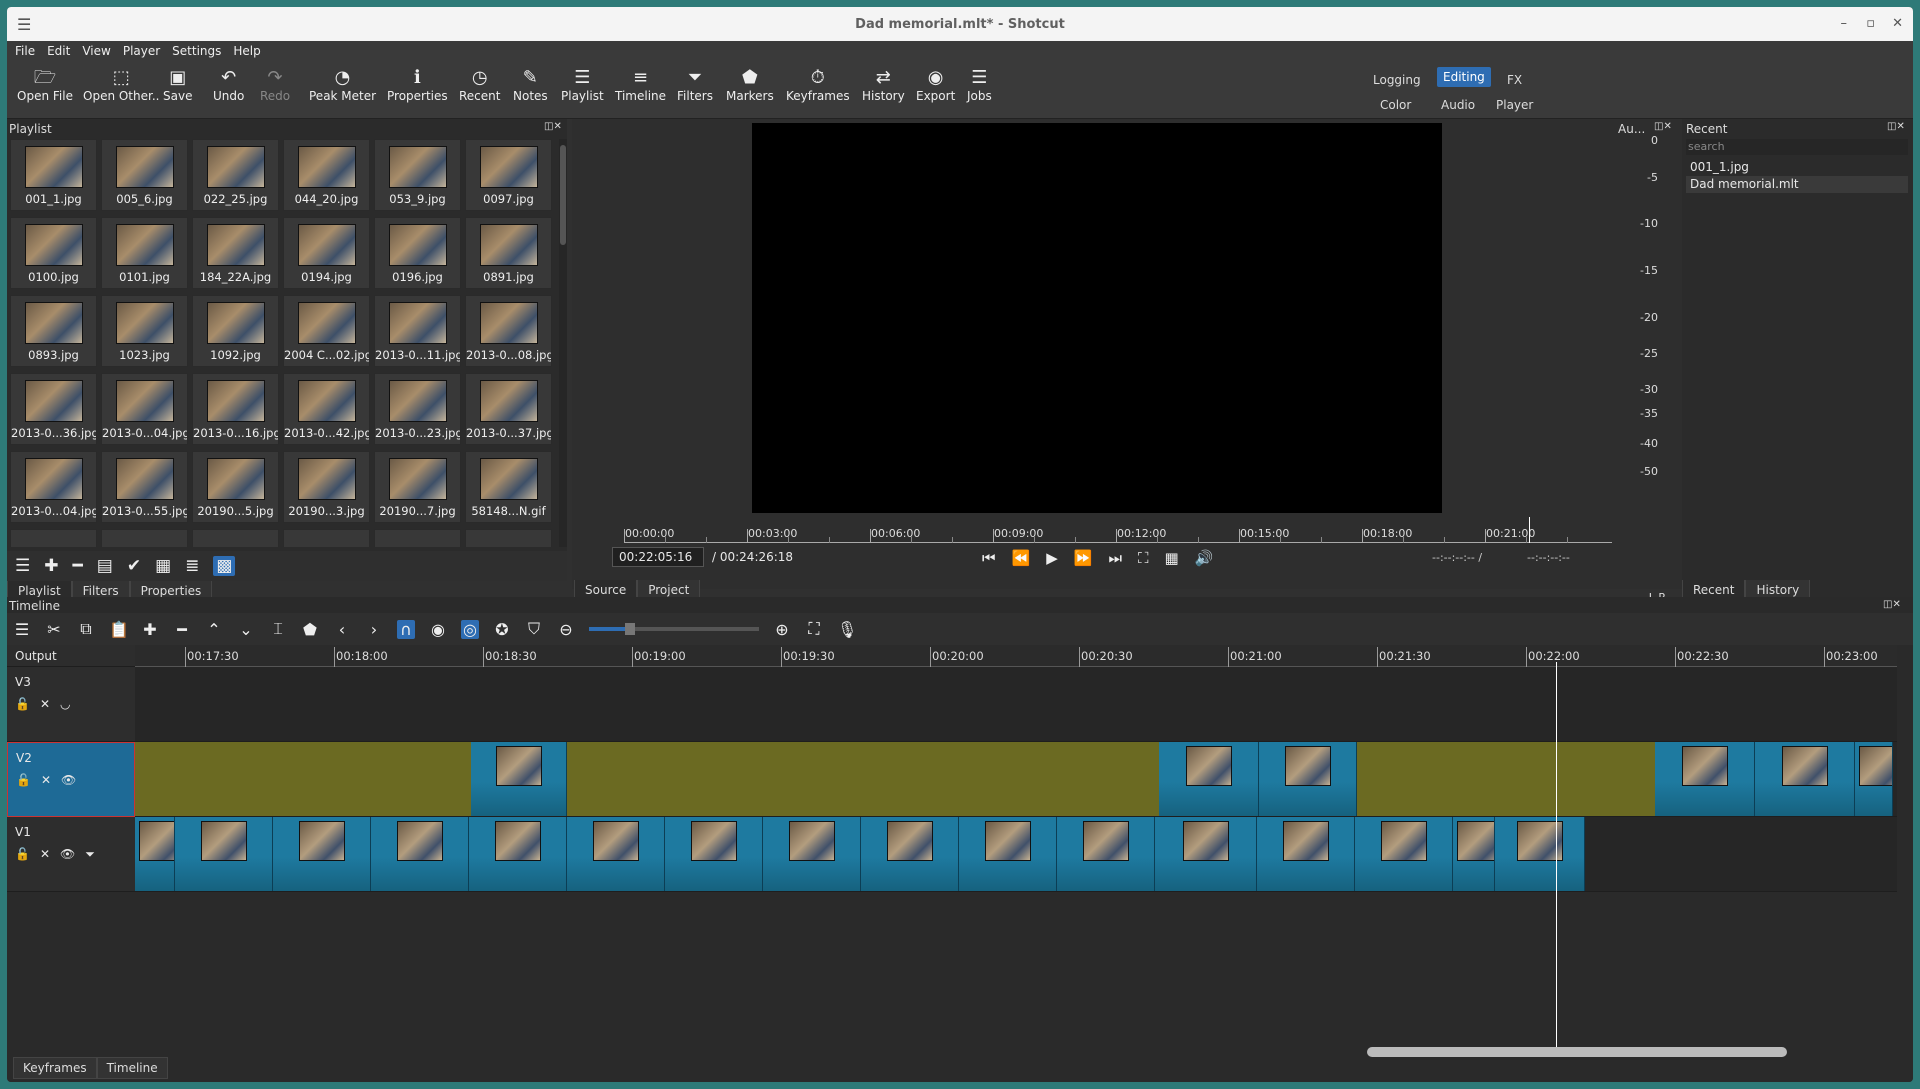 The width and height of the screenshot is (1920, 1089). I want to click on ripple-delete-icon: ━, so click(182, 629).